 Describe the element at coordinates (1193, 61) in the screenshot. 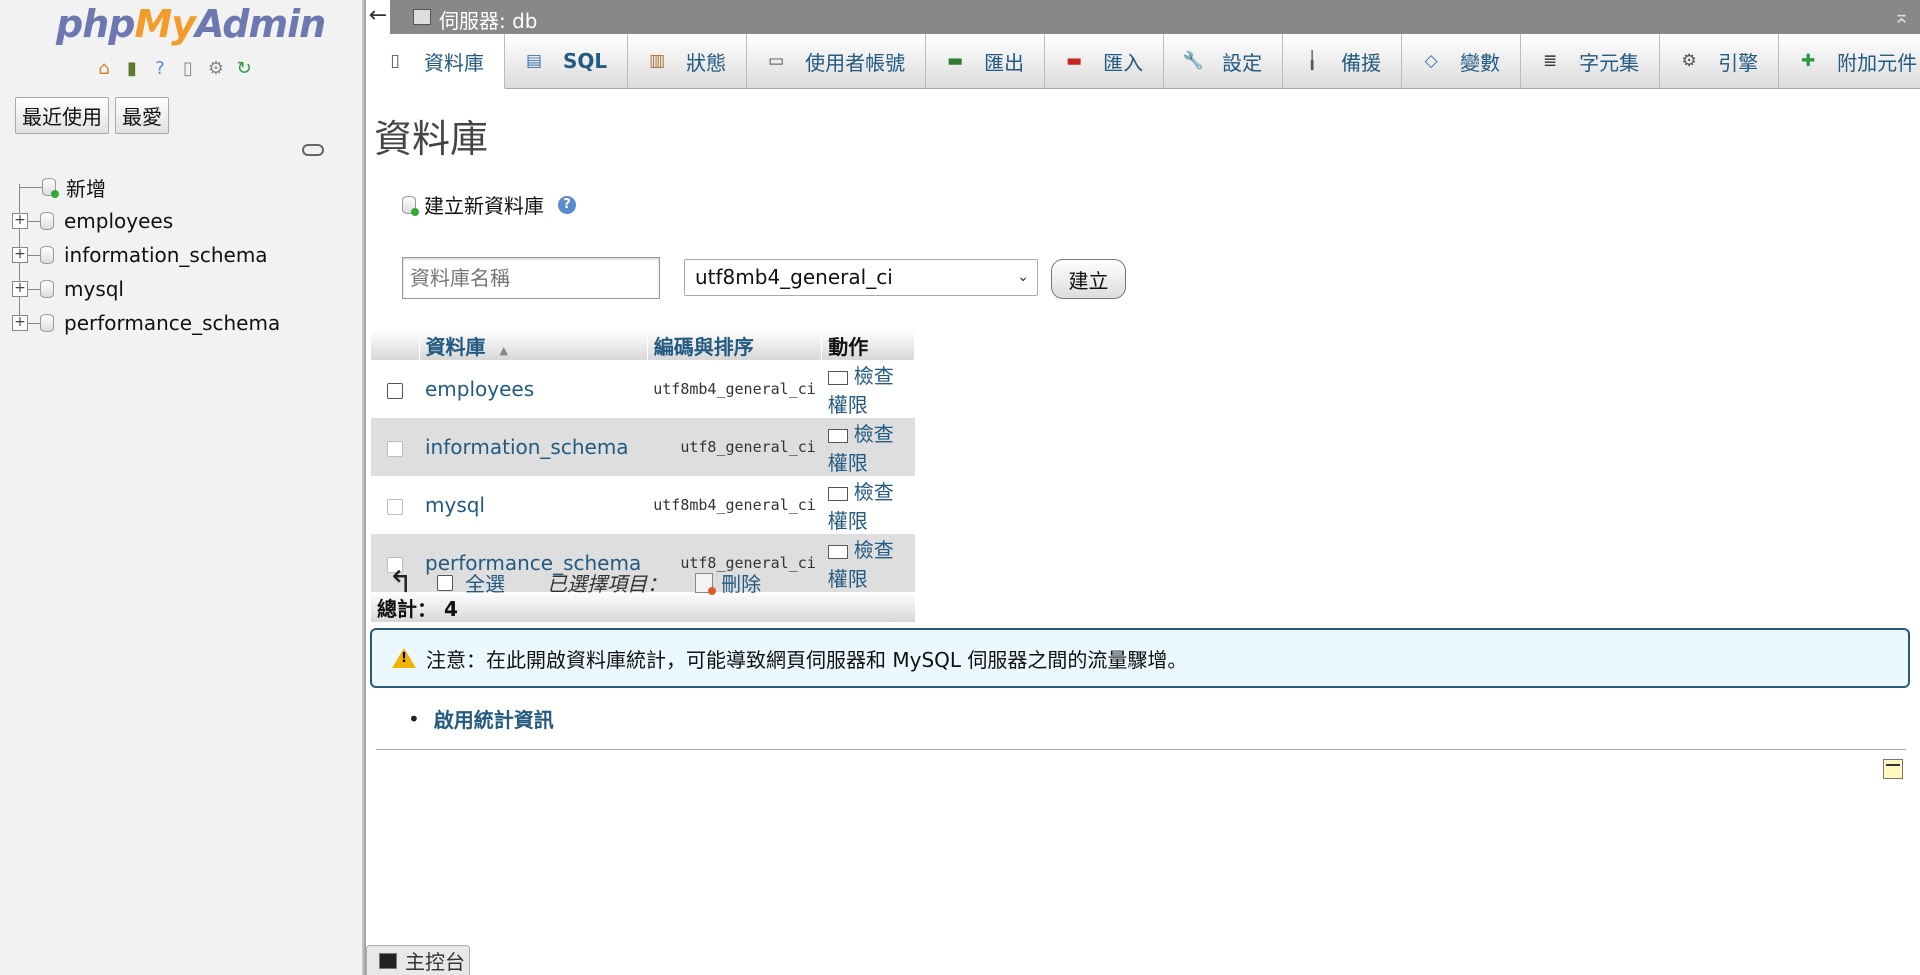

I see `wrench-icon: 🔧` at that location.